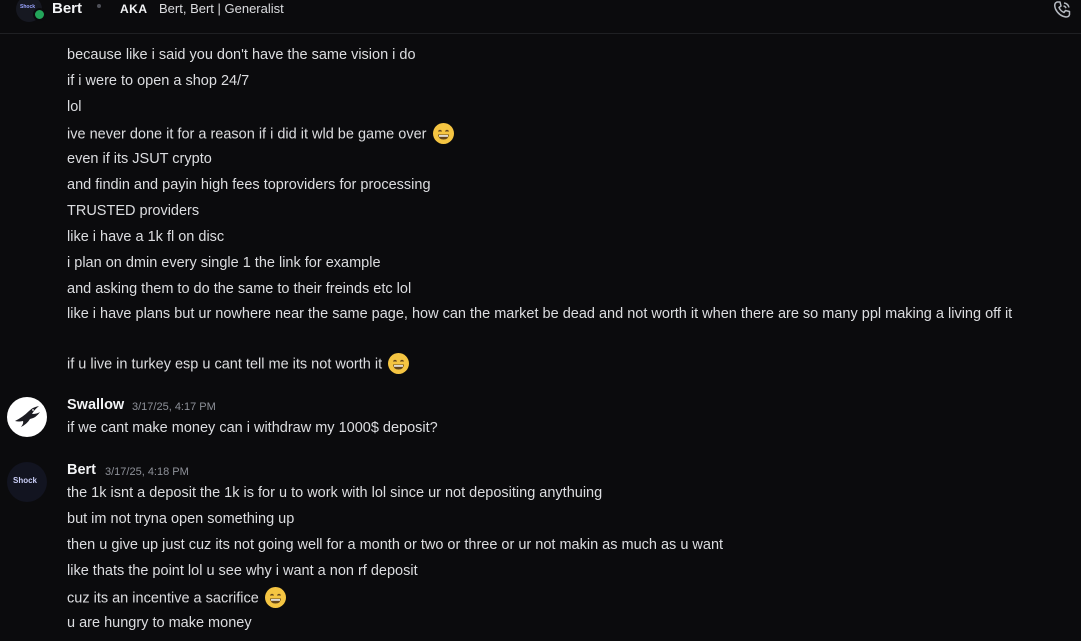 This screenshot has height=641, width=1081. What do you see at coordinates (39, 14) in the screenshot?
I see `online-status-icon` at bounding box center [39, 14].